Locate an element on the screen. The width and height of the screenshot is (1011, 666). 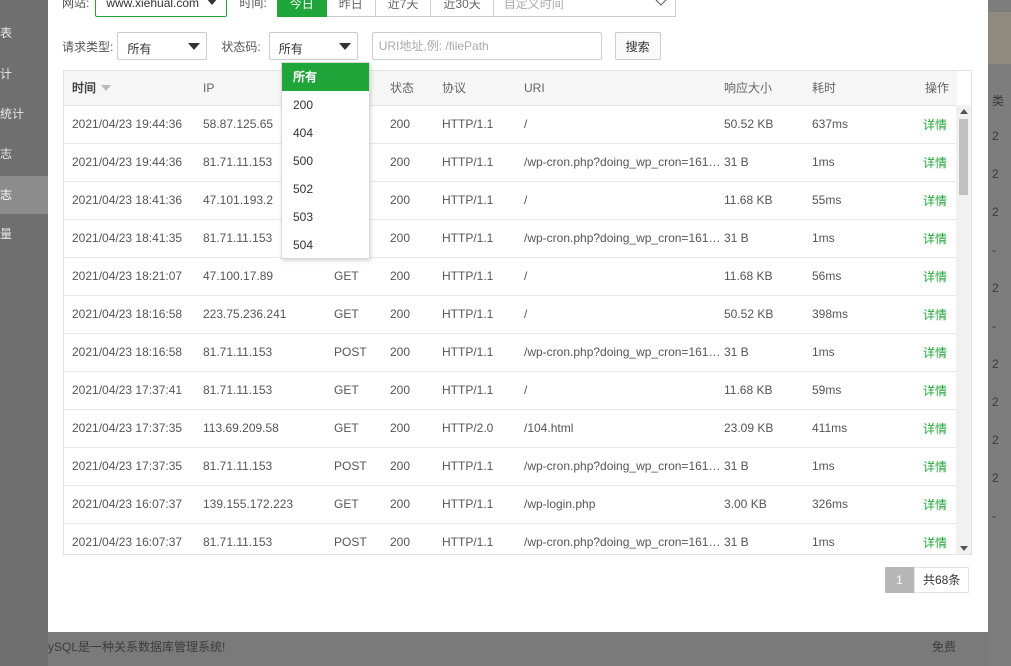
cell-ip: 47.100.17.89 is located at coordinates (238, 276).